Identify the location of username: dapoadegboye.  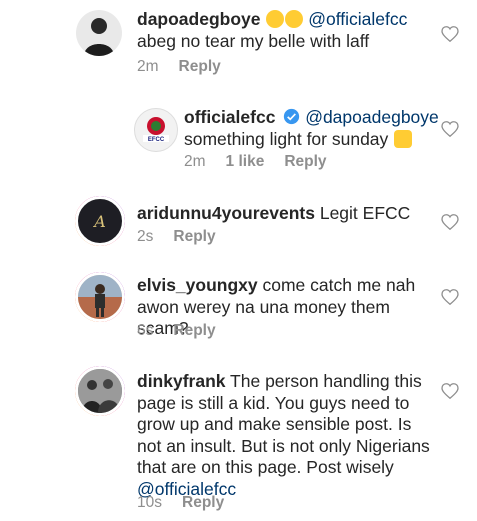
(199, 19).